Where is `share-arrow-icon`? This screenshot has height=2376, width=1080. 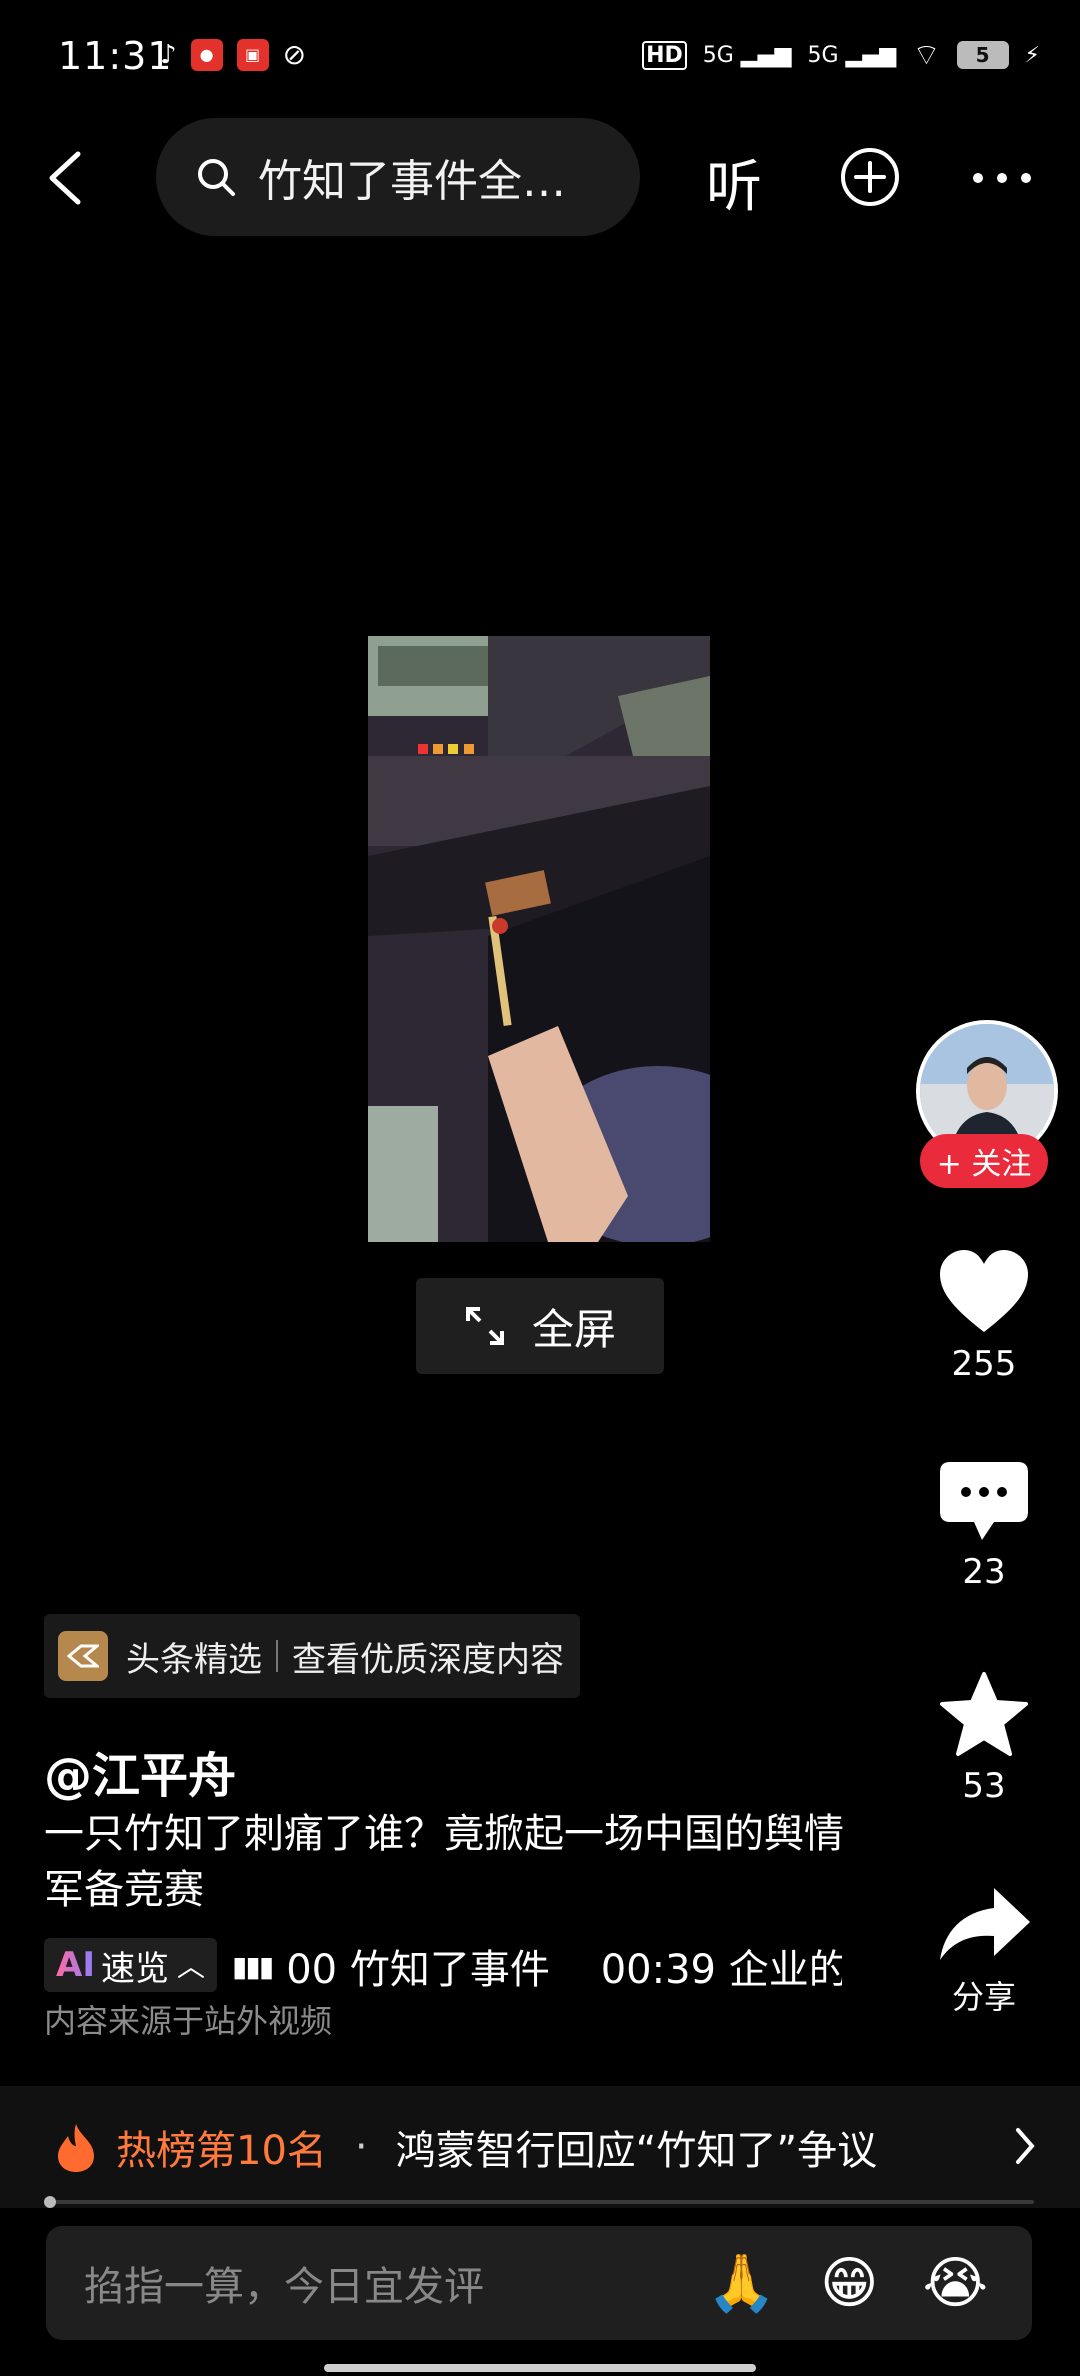 share-arrow-icon is located at coordinates (985, 1924).